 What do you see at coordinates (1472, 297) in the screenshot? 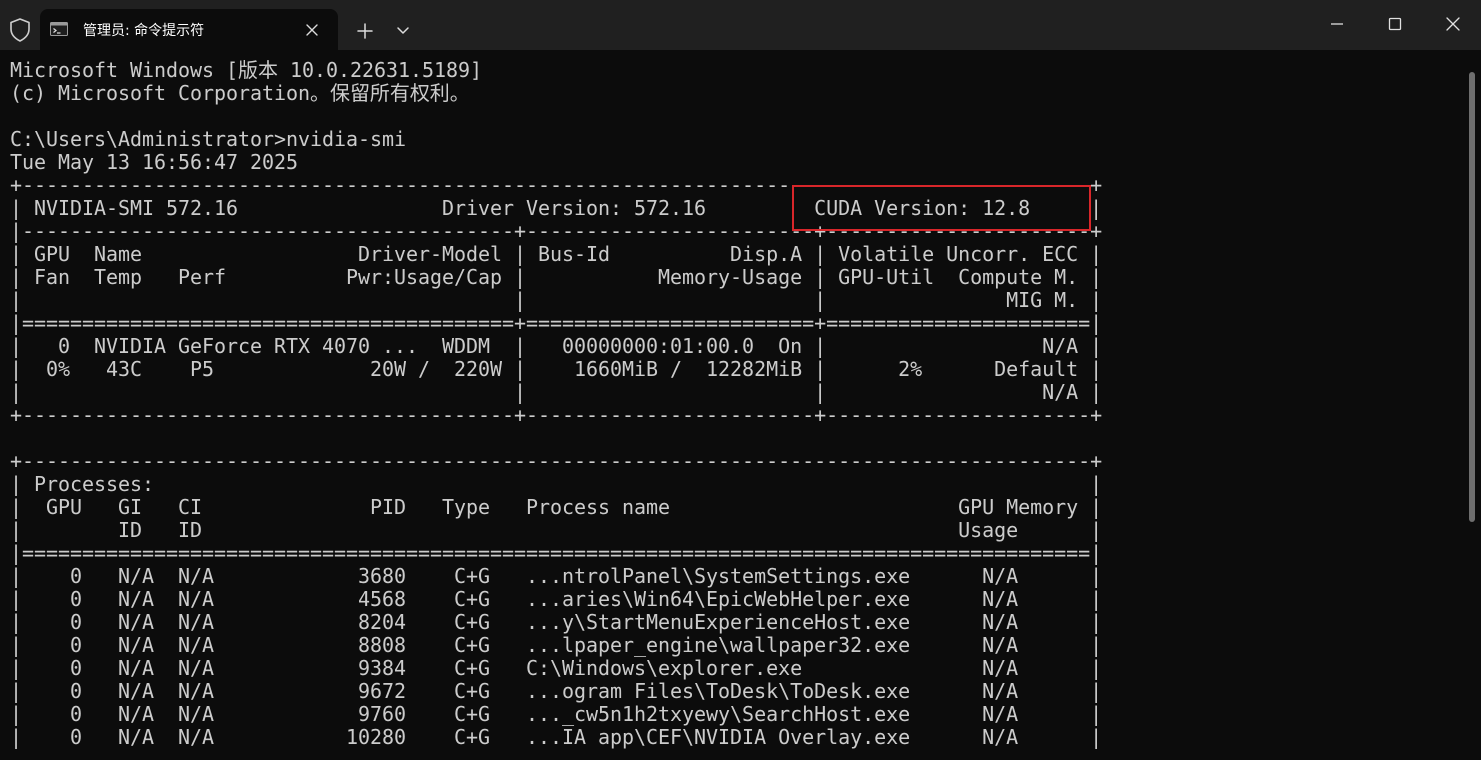
I see `vertical-scrollbar` at bounding box center [1472, 297].